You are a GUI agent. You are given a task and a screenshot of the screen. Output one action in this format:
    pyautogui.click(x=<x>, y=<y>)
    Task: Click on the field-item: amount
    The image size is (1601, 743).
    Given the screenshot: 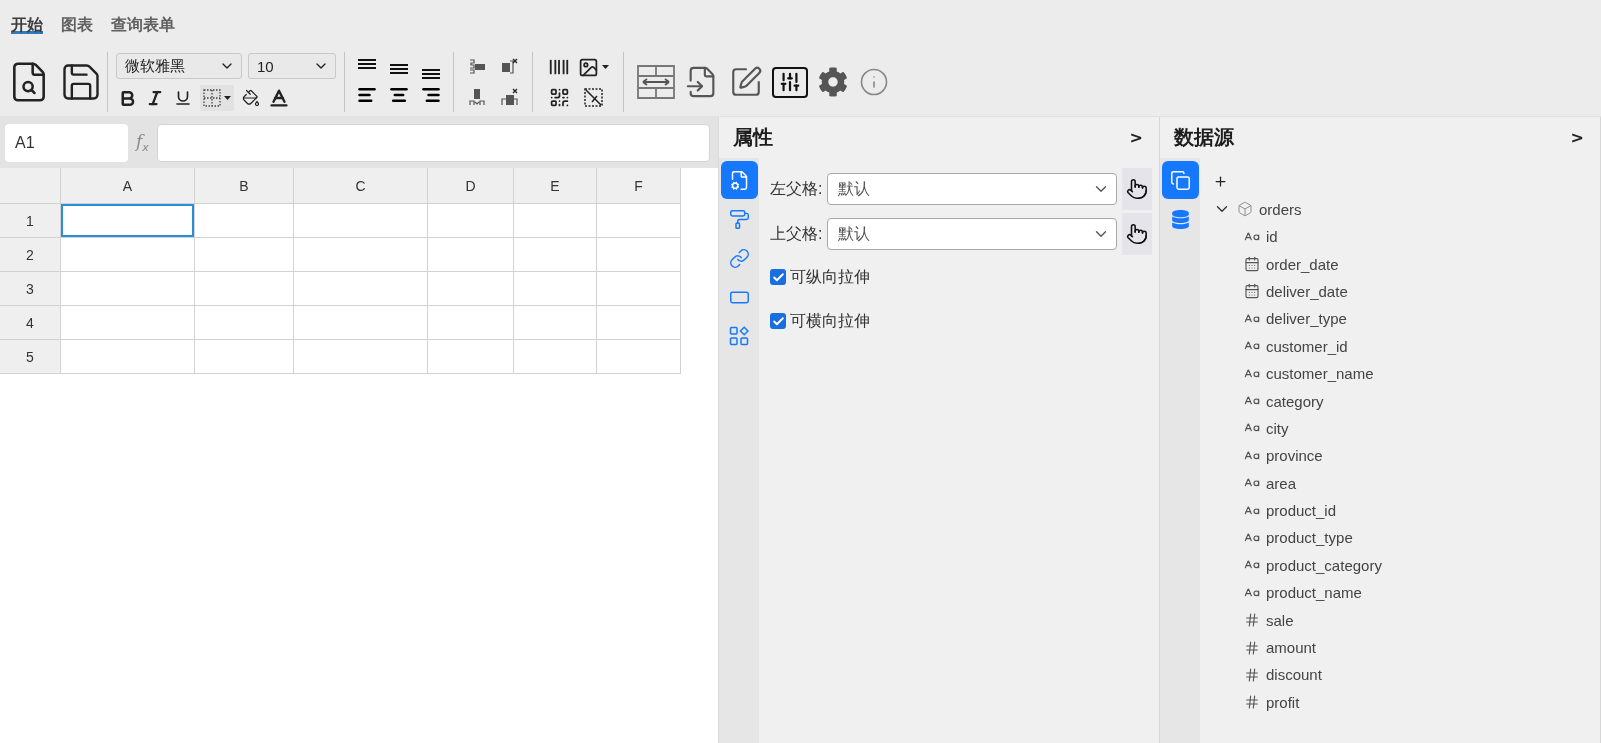 What is the action you would take?
    pyautogui.click(x=1280, y=647)
    